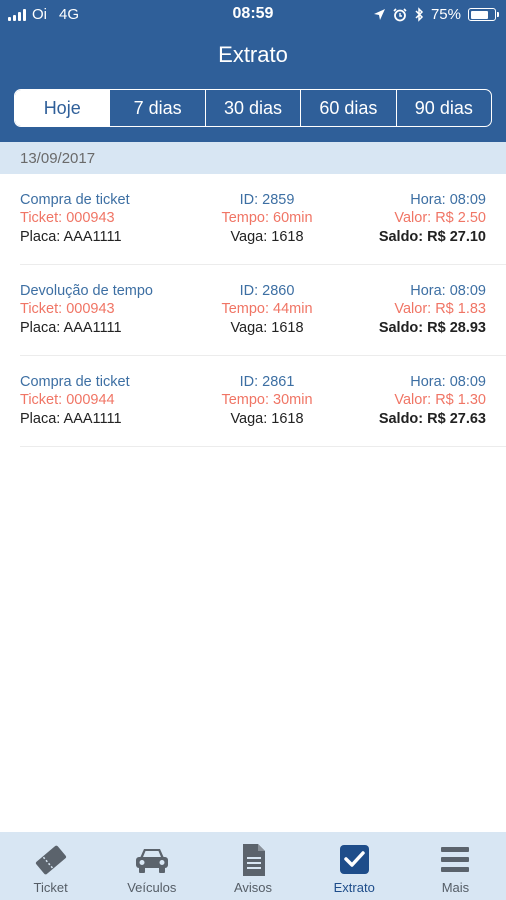 Image resolution: width=506 pixels, height=900 pixels. I want to click on tab-avisos: Avisos, so click(252, 866).